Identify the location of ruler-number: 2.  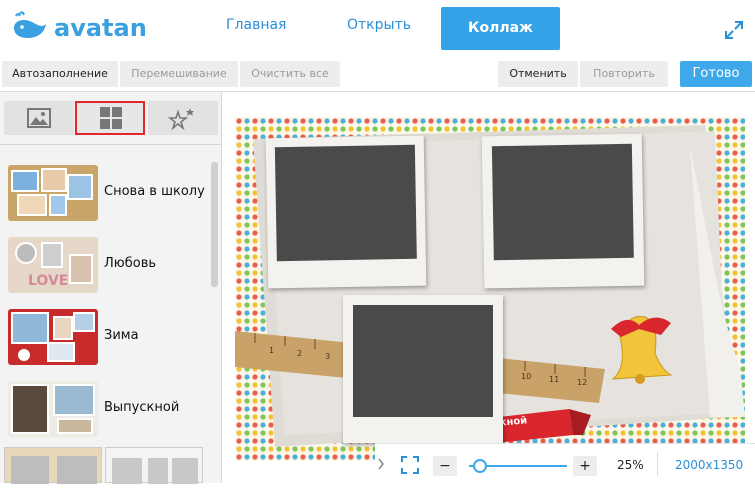
(299, 353).